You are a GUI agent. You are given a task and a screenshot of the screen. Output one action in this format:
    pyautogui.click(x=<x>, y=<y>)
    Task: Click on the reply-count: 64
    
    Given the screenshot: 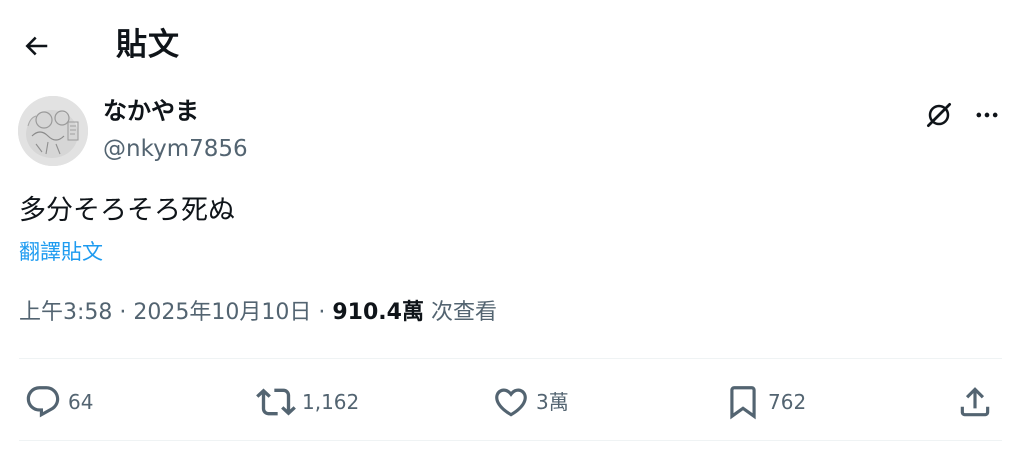 What is the action you would take?
    pyautogui.click(x=81, y=402)
    